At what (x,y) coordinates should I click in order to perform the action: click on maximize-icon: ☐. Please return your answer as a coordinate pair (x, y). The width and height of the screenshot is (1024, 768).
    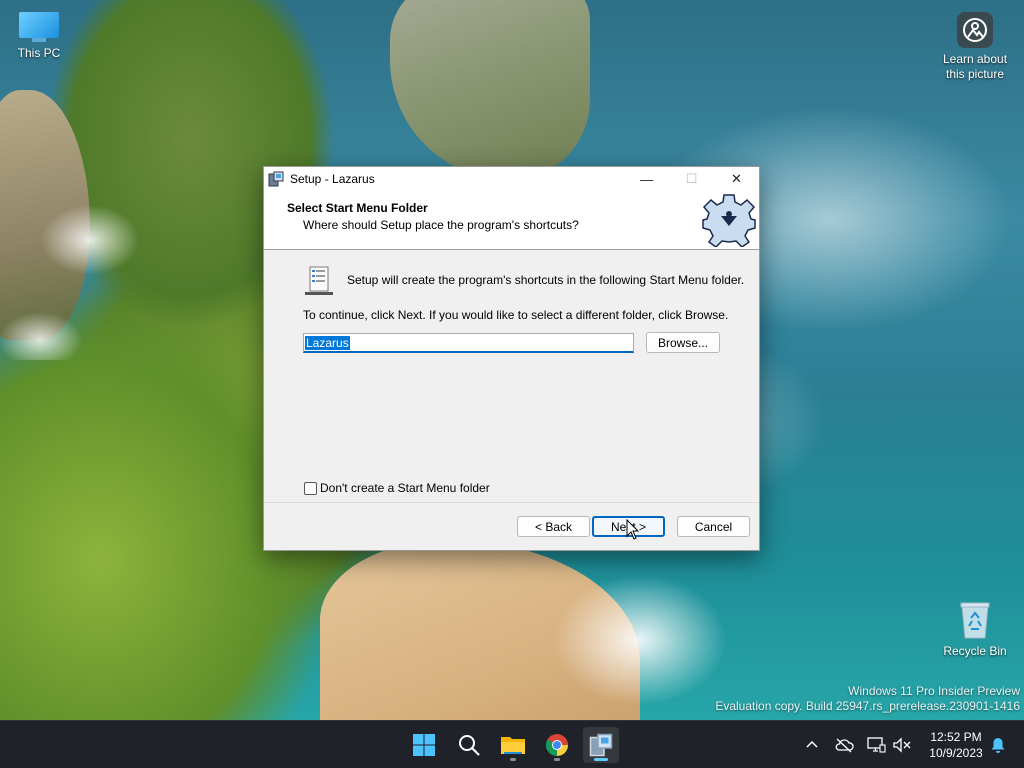
    Looking at the image, I should click on (691, 178).